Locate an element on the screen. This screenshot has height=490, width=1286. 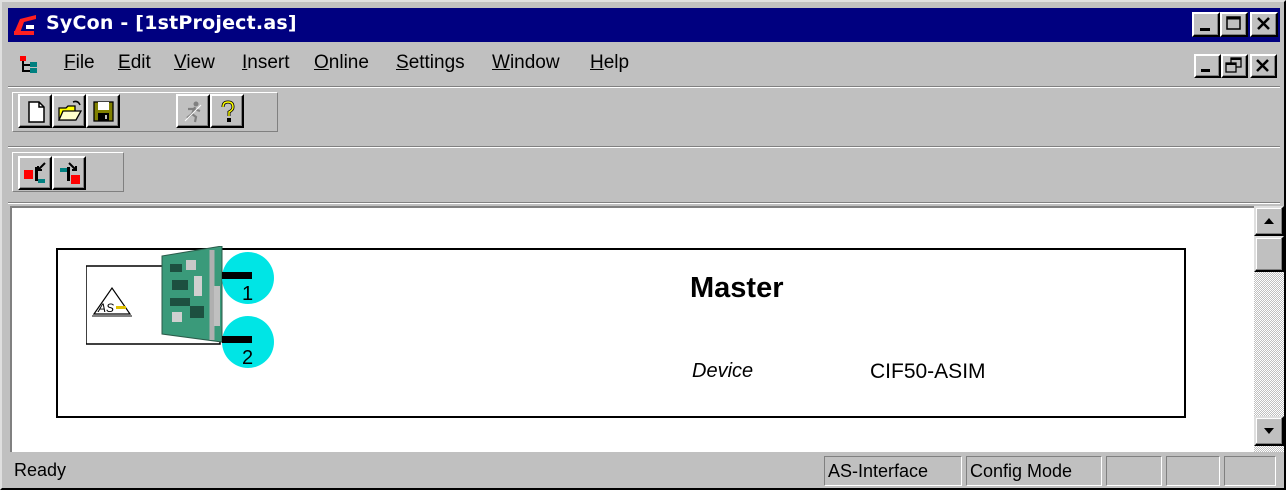
menu-settings: Settings is located at coordinates (430, 63).